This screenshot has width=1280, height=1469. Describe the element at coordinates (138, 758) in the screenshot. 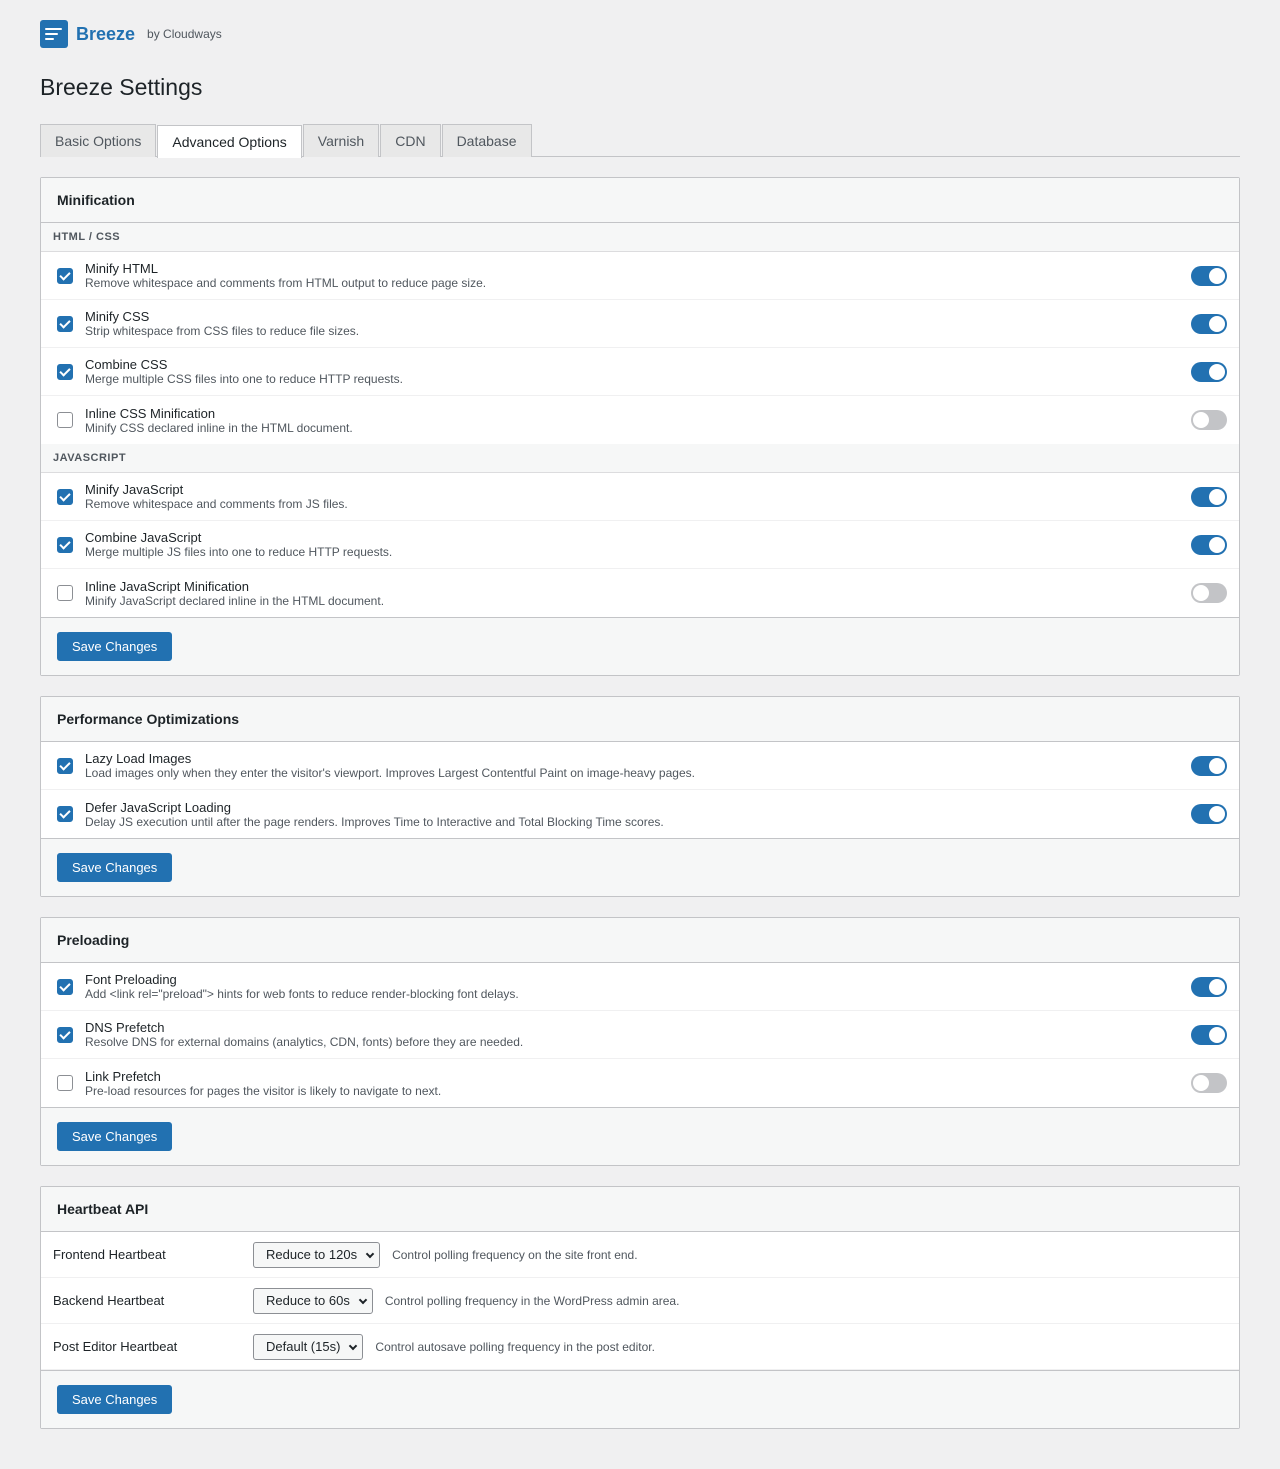

I see `option-title: Lazy Load Images` at that location.